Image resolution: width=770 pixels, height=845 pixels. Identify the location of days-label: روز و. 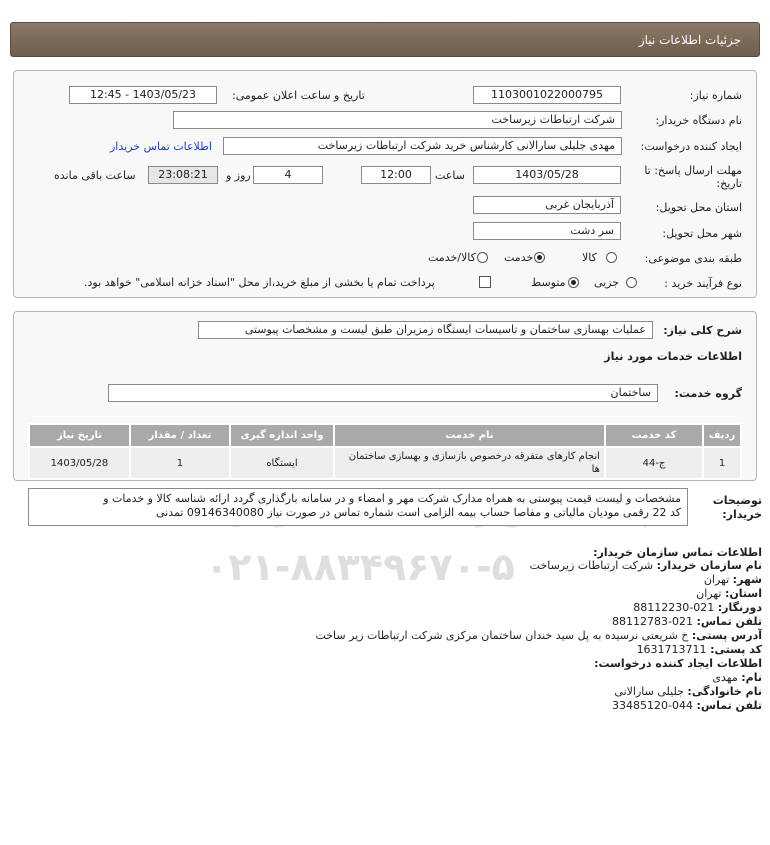
(238, 175).